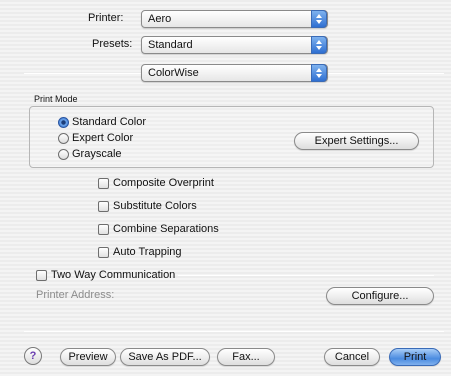 Image resolution: width=451 pixels, height=376 pixels. Describe the element at coordinates (160, 19) in the screenshot. I see `printer-value: Aero` at that location.